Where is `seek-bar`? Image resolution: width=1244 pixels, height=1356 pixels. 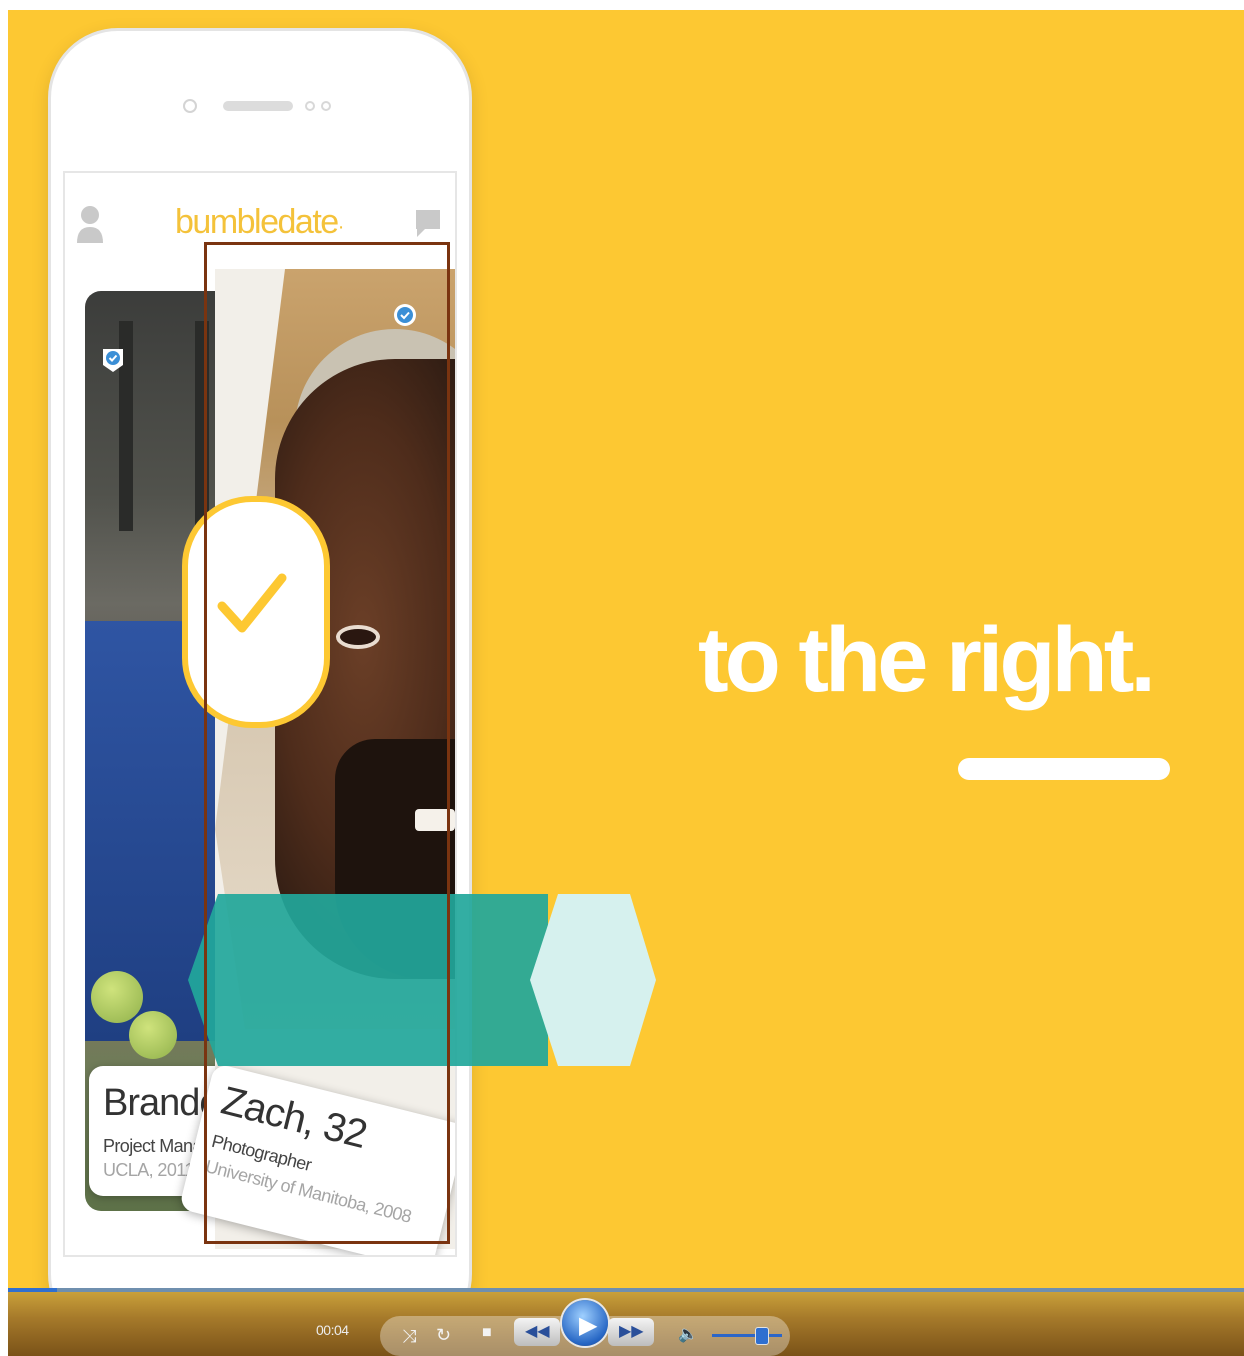
seek-bar is located at coordinates (626, 1290).